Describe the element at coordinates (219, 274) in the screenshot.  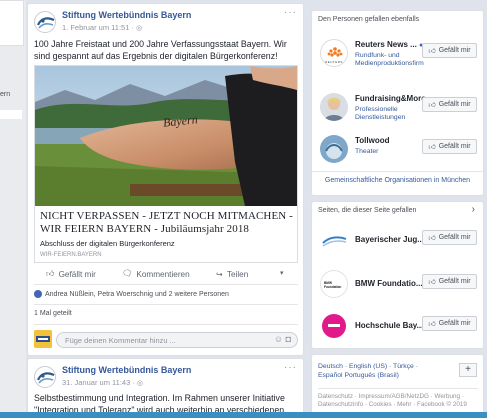
I see `share-icon: ↪` at that location.